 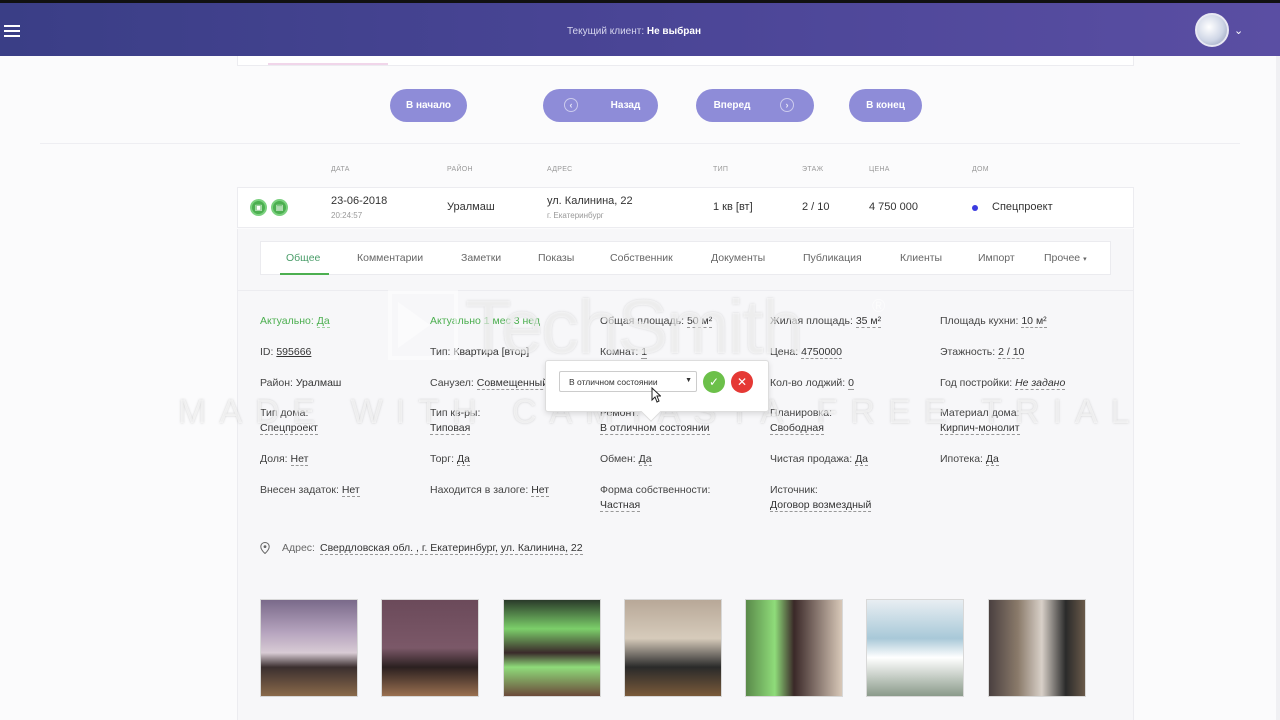 What do you see at coordinates (450, 459) in the screenshot?
I see `field-bargain: Торг: Да` at bounding box center [450, 459].